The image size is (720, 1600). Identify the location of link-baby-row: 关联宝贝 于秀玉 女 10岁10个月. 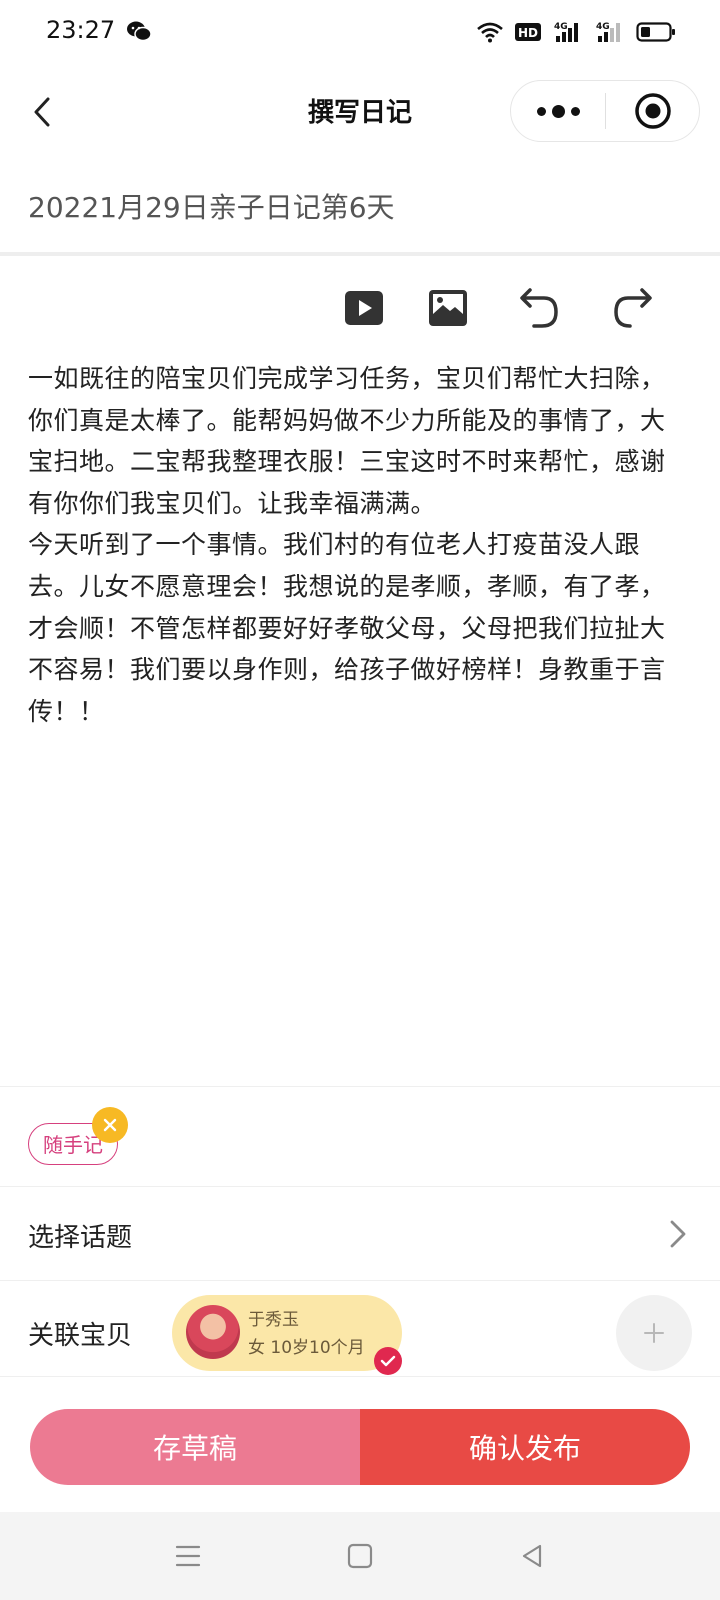
(360, 1328).